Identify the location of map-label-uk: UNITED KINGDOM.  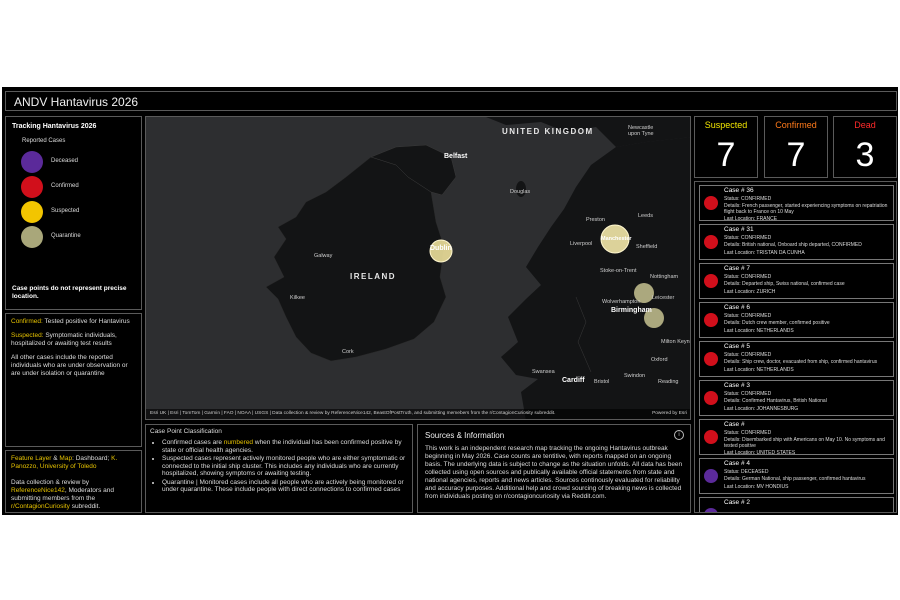
(548, 131).